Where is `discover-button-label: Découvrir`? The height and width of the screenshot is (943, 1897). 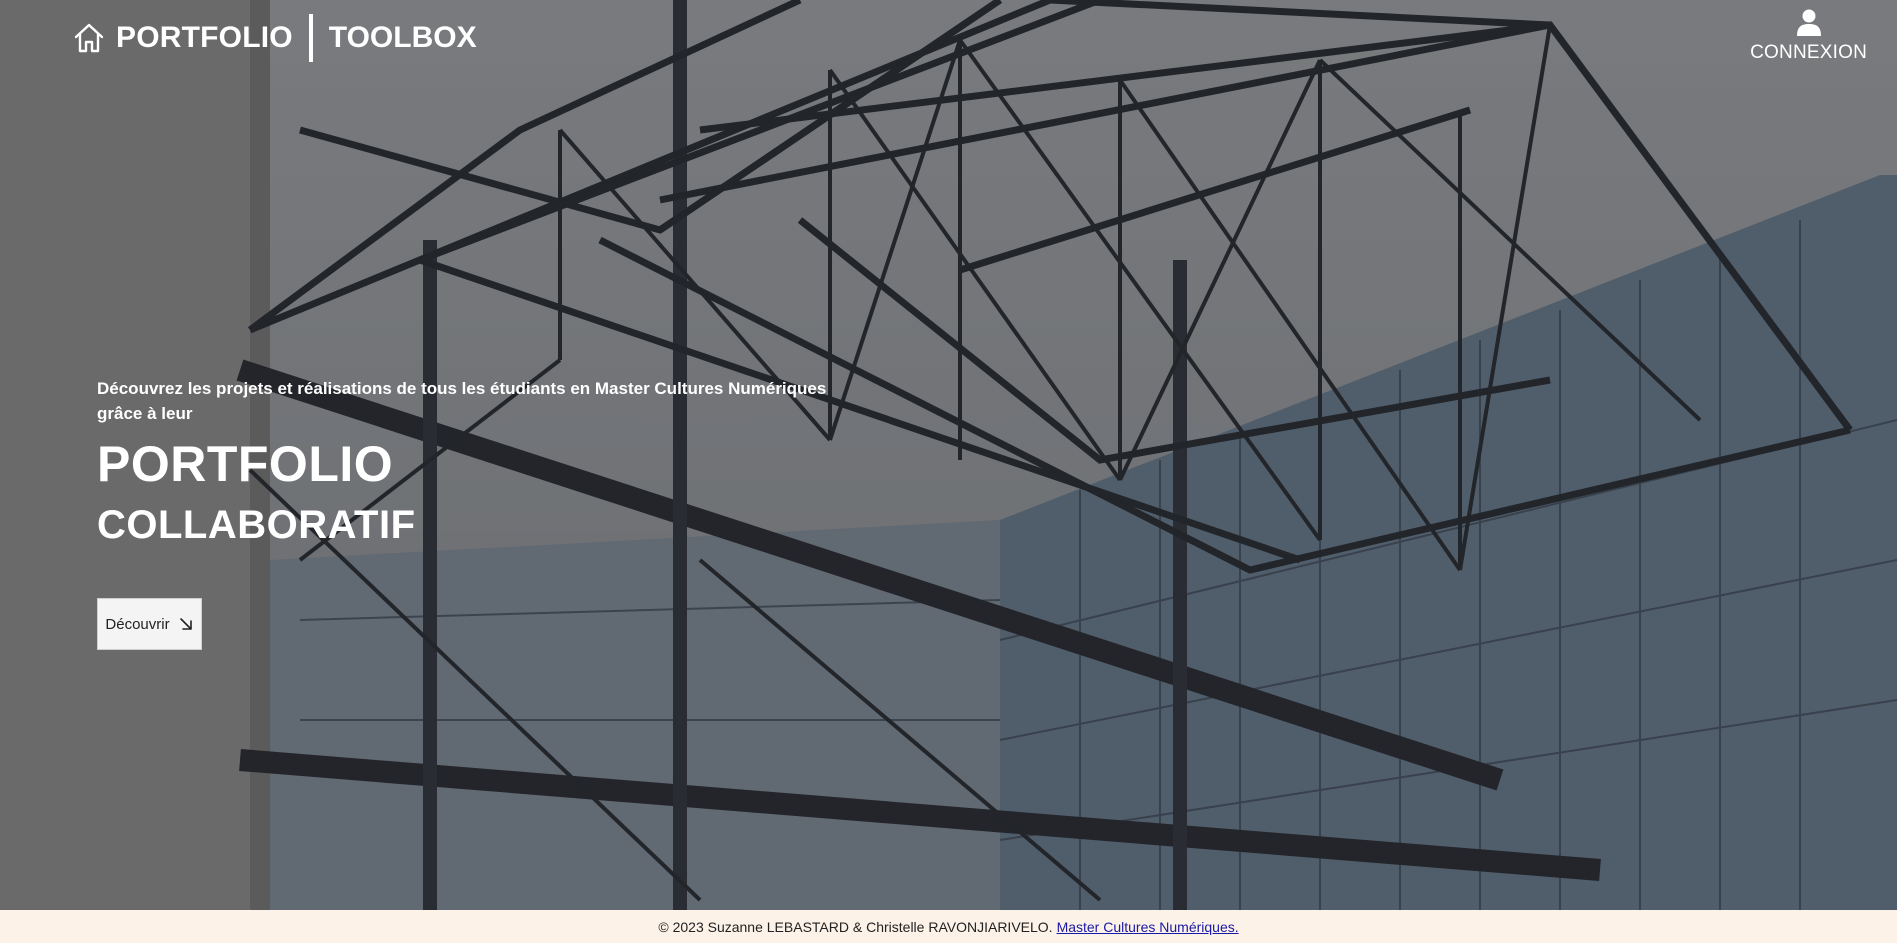 discover-button-label: Découvrir is located at coordinates (137, 624).